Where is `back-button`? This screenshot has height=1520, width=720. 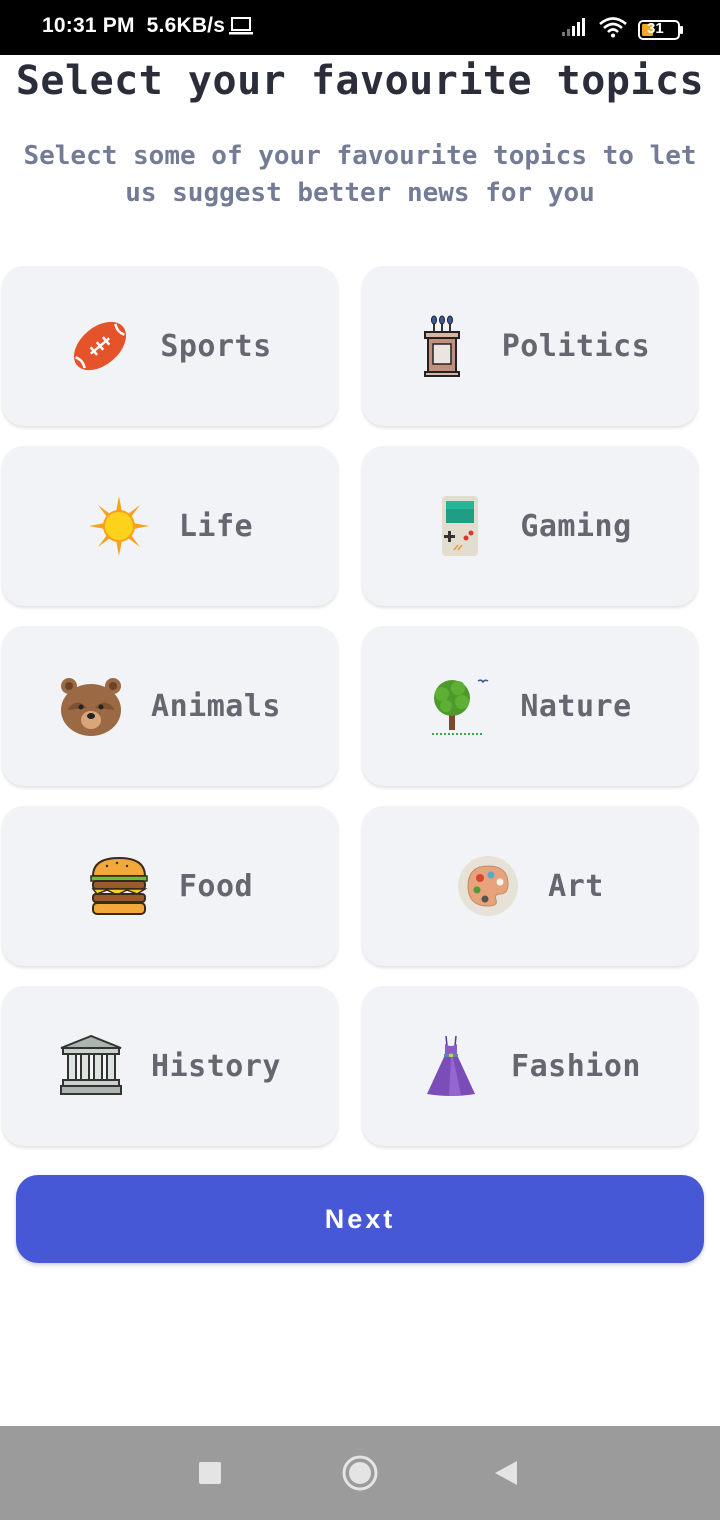
back-button is located at coordinates (506, 1473).